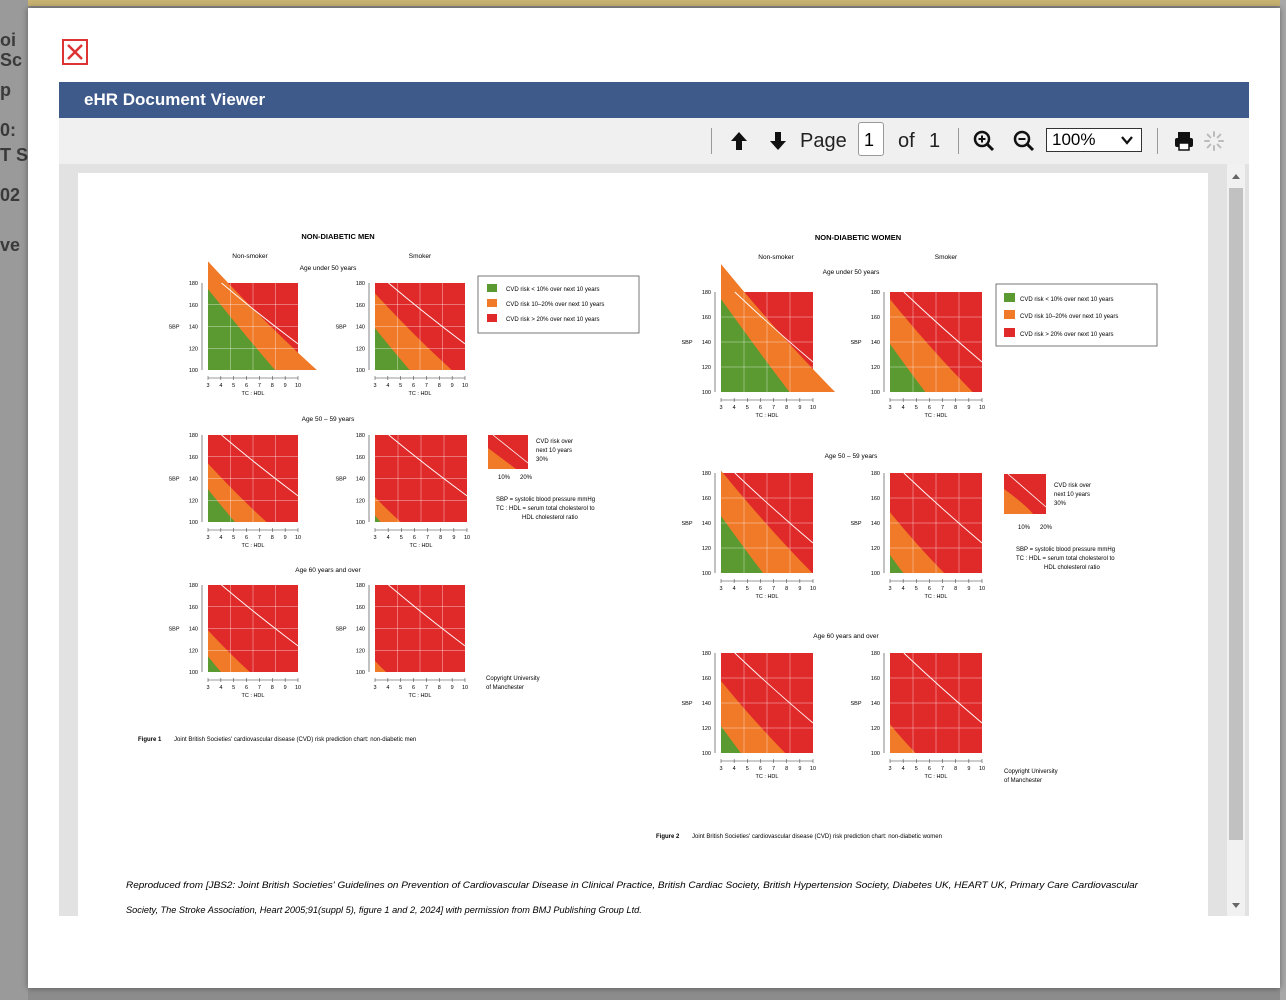  What do you see at coordinates (1236, 176) in the screenshot?
I see `scroll-up-icon` at bounding box center [1236, 176].